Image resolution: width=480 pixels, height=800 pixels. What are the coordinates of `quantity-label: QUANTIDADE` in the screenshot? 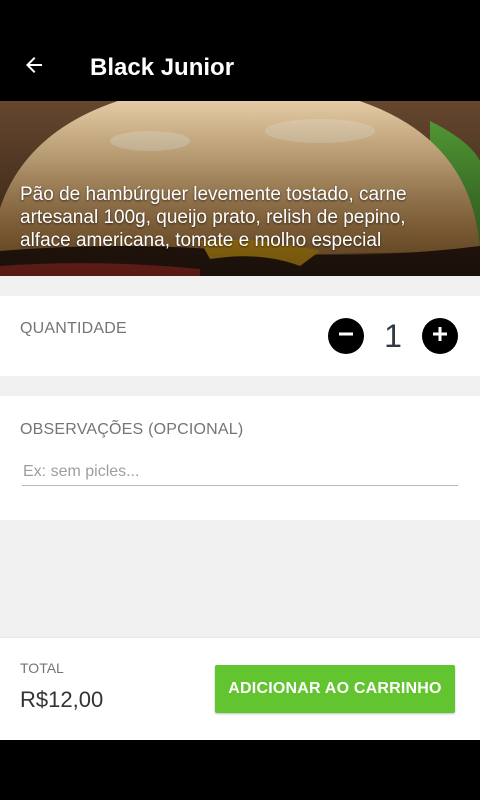 It's located at (73, 328).